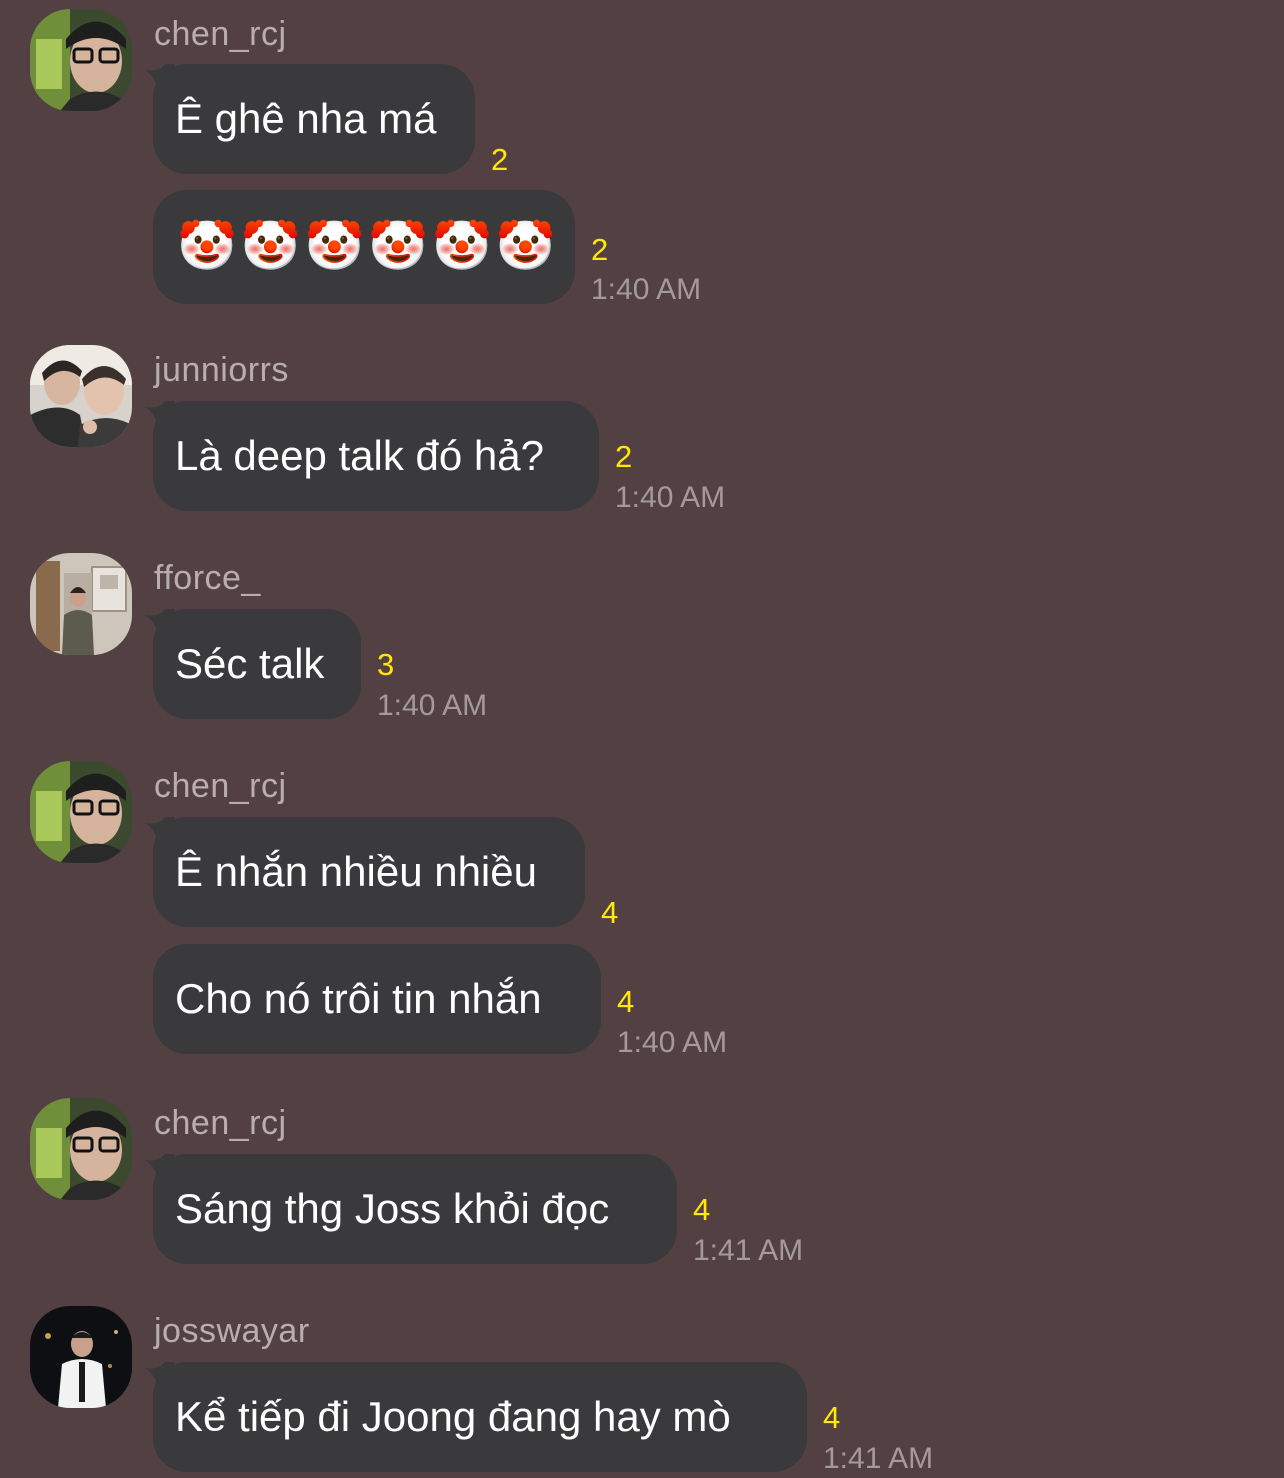  I want to click on message-bubble: Séc talk, so click(257, 664).